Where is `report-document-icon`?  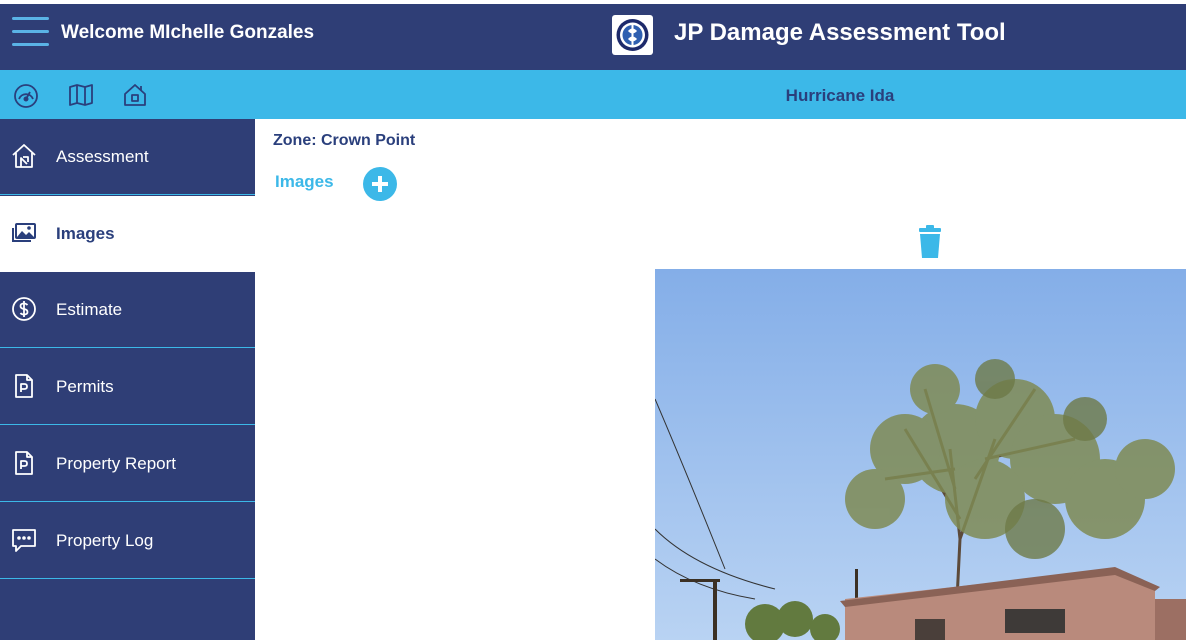
report-document-icon is located at coordinates (24, 463).